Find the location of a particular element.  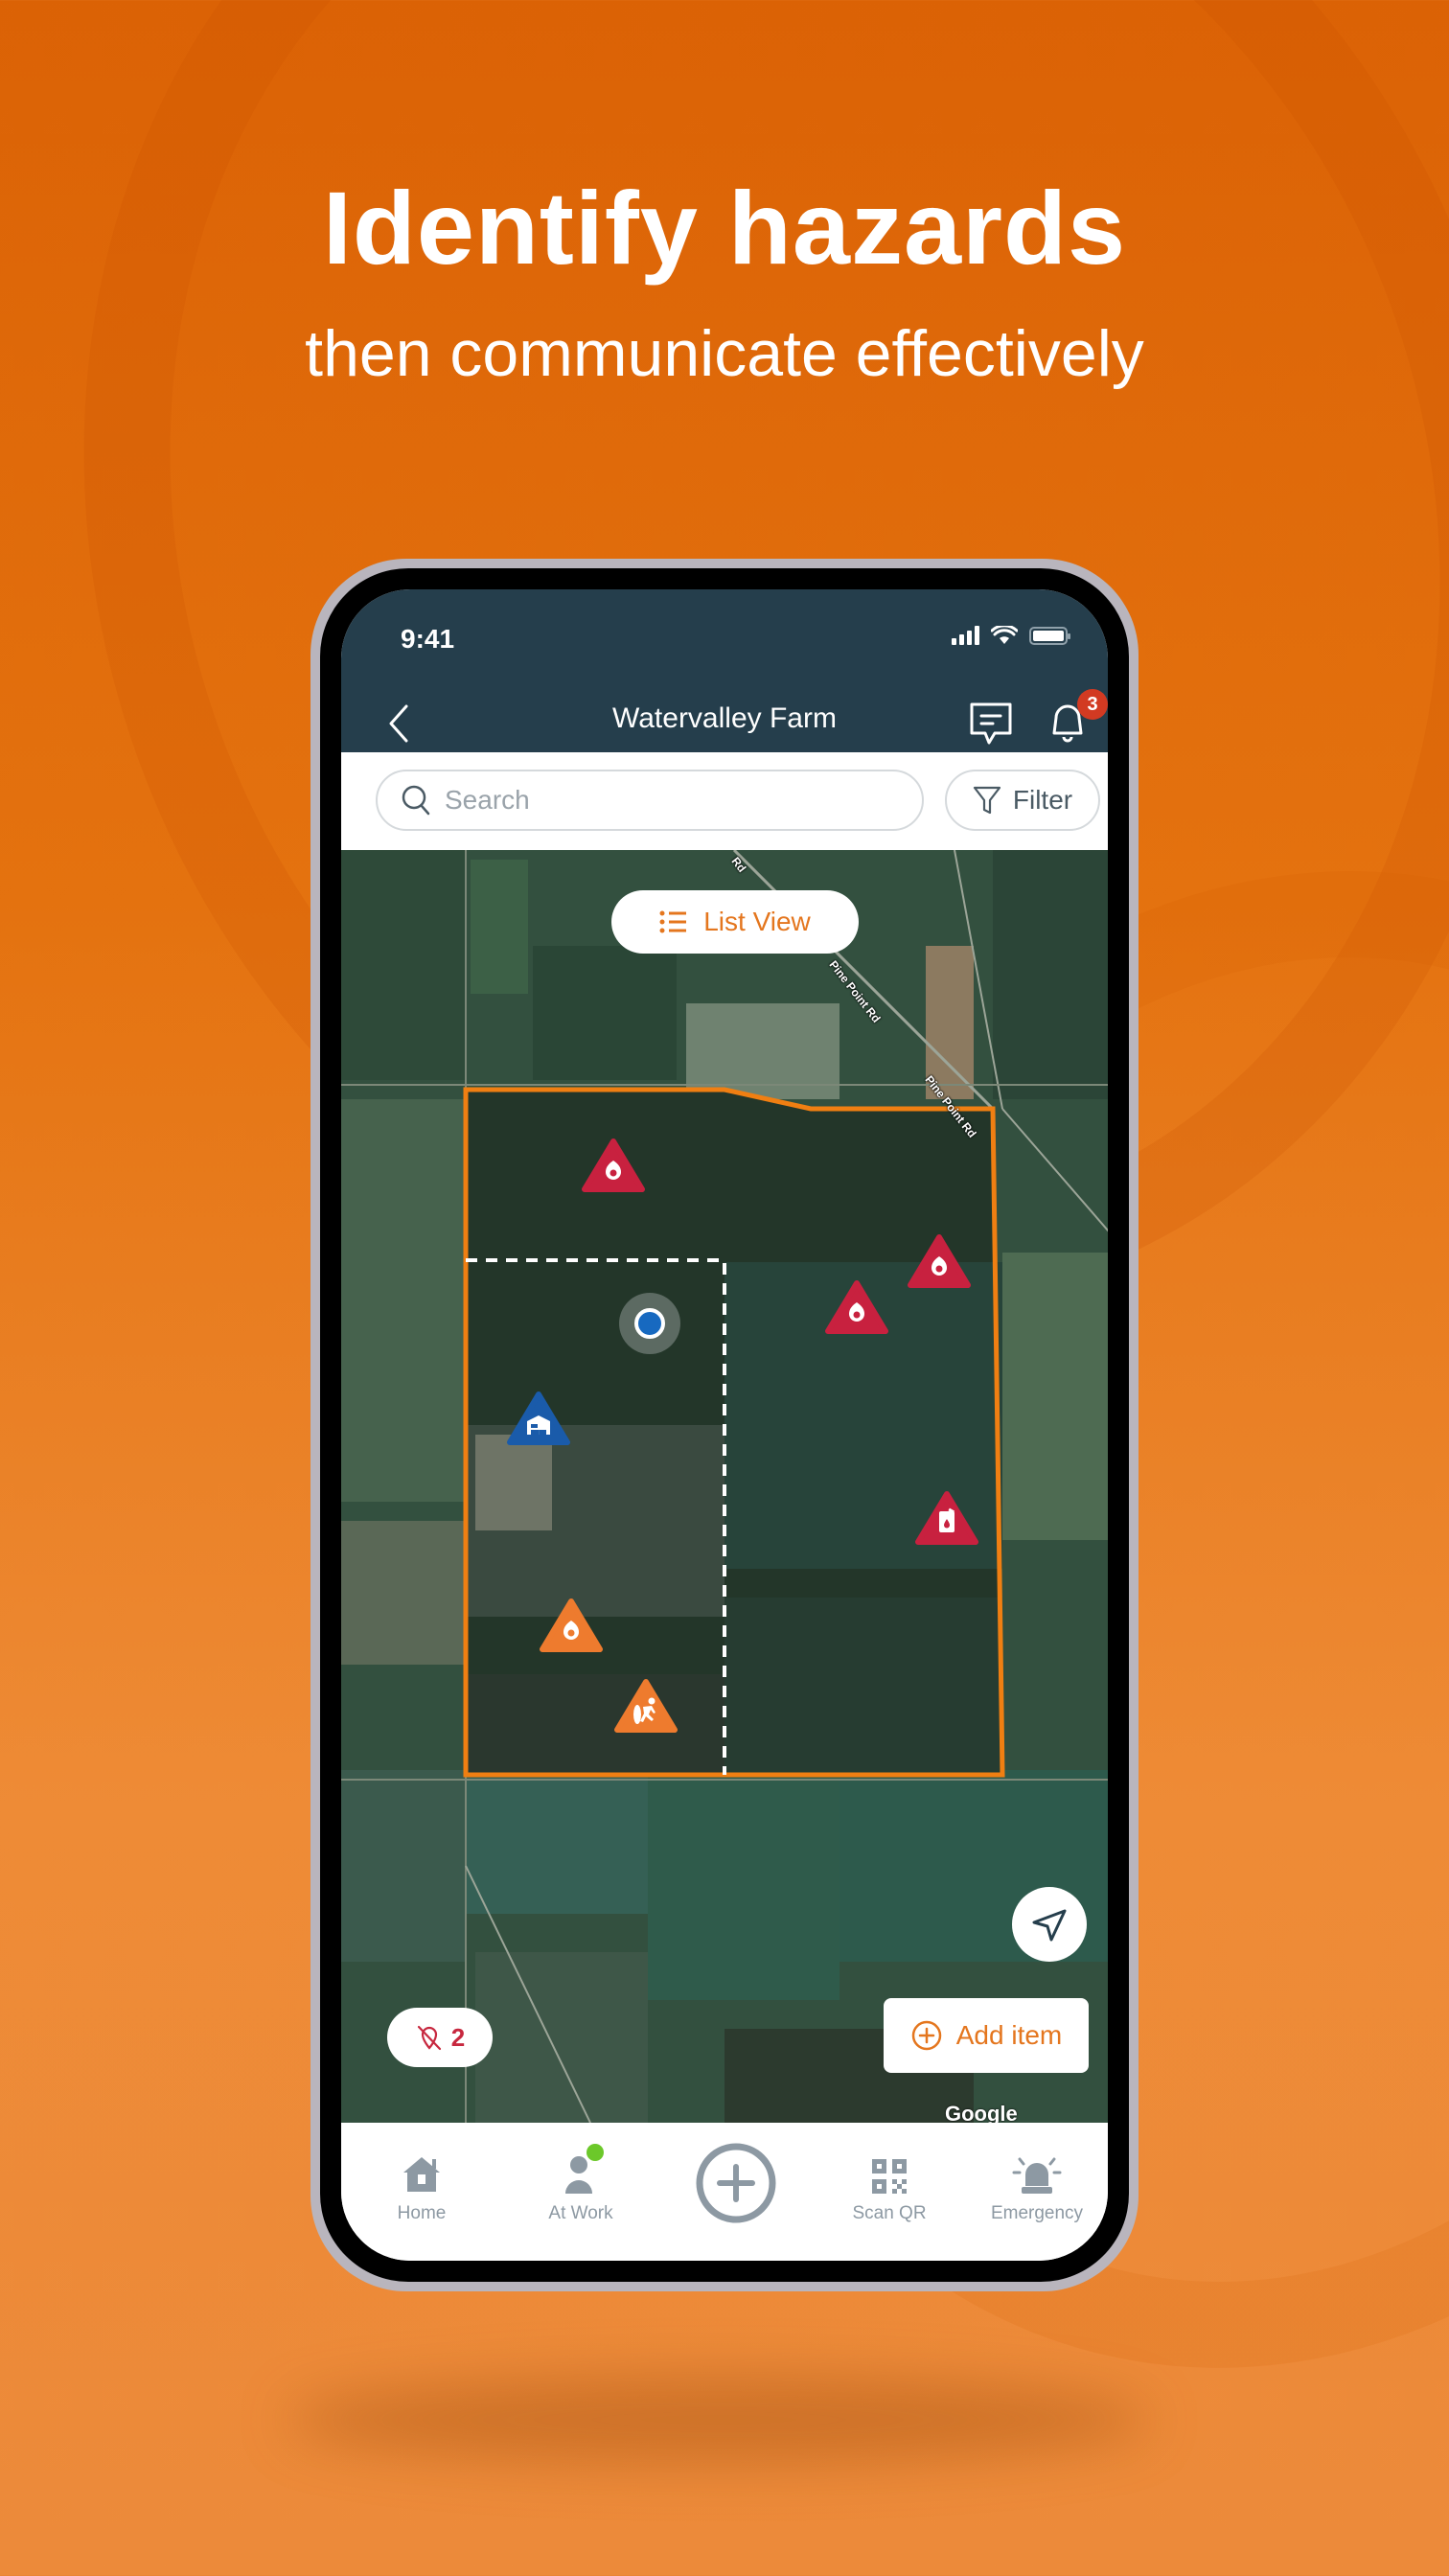

signal-icon is located at coordinates (965, 635).